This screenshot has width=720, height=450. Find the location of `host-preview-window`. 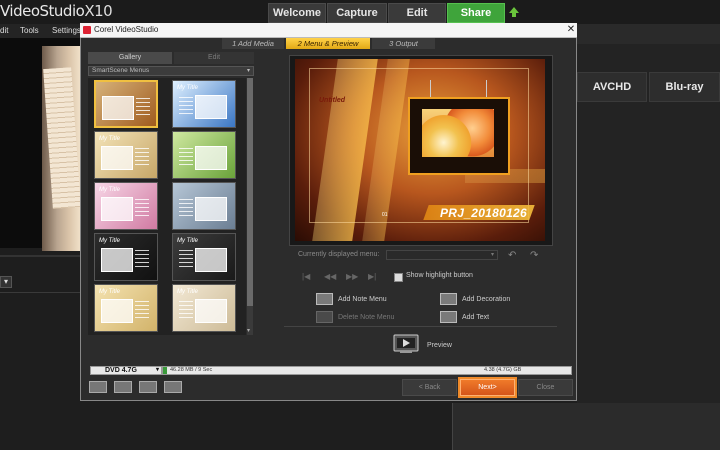

host-preview-window is located at coordinates (40, 144).